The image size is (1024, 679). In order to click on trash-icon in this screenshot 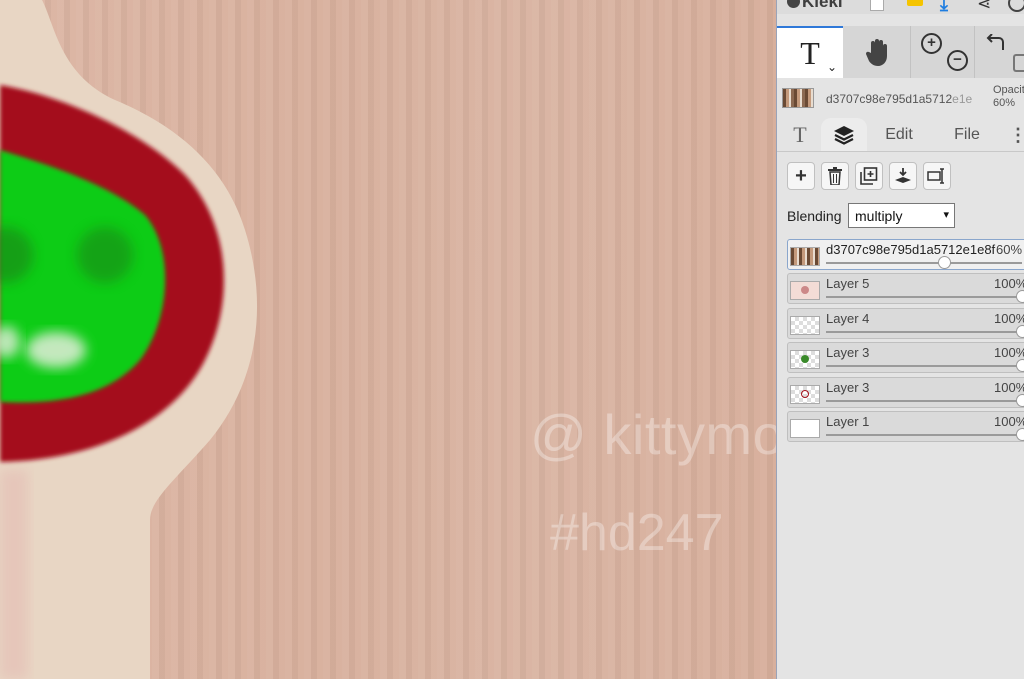, I will do `click(835, 176)`.